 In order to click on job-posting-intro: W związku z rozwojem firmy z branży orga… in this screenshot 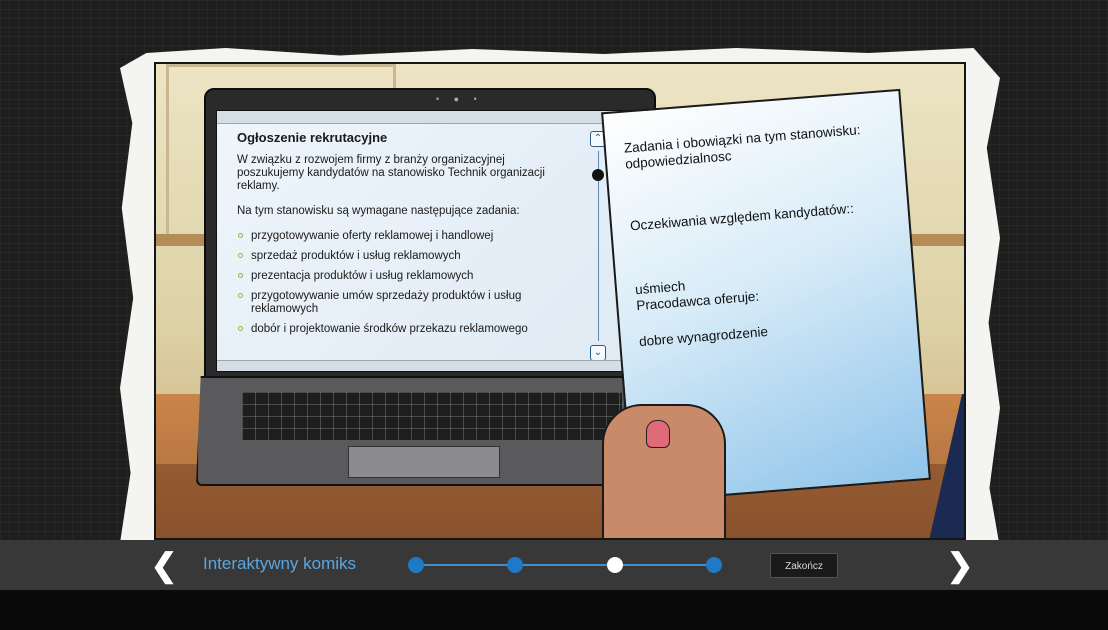, I will do `click(391, 173)`.